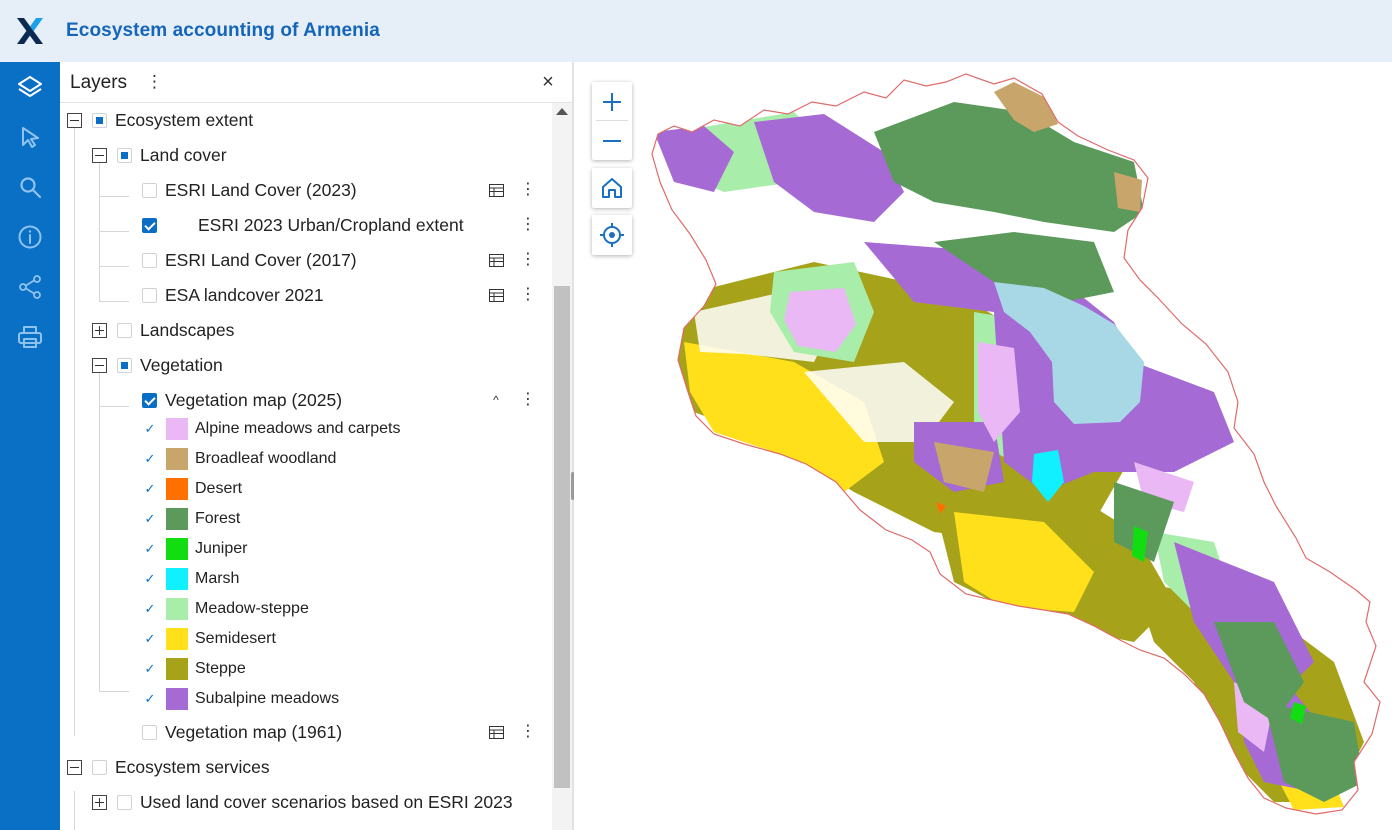 The image size is (1392, 830). Describe the element at coordinates (252, 608) in the screenshot. I see `legend-label: Meadow-steppe` at that location.